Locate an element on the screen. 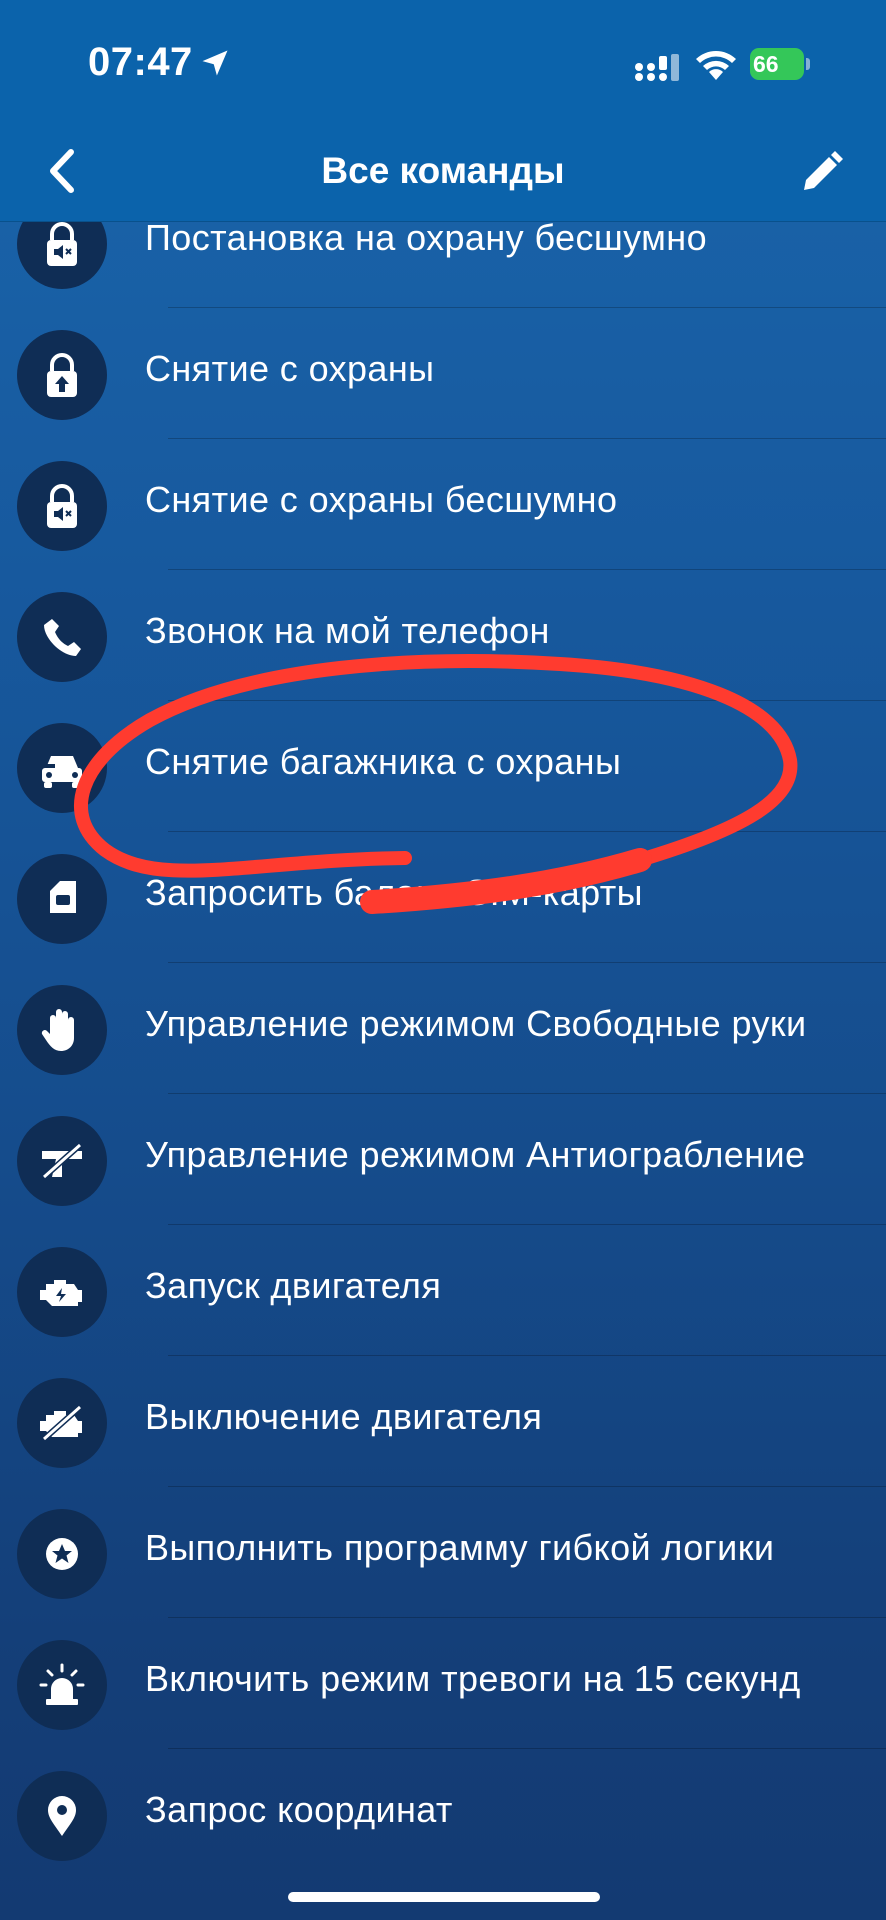 Image resolution: width=886 pixels, height=1920 pixels. map-pin-icon is located at coordinates (62, 1816).